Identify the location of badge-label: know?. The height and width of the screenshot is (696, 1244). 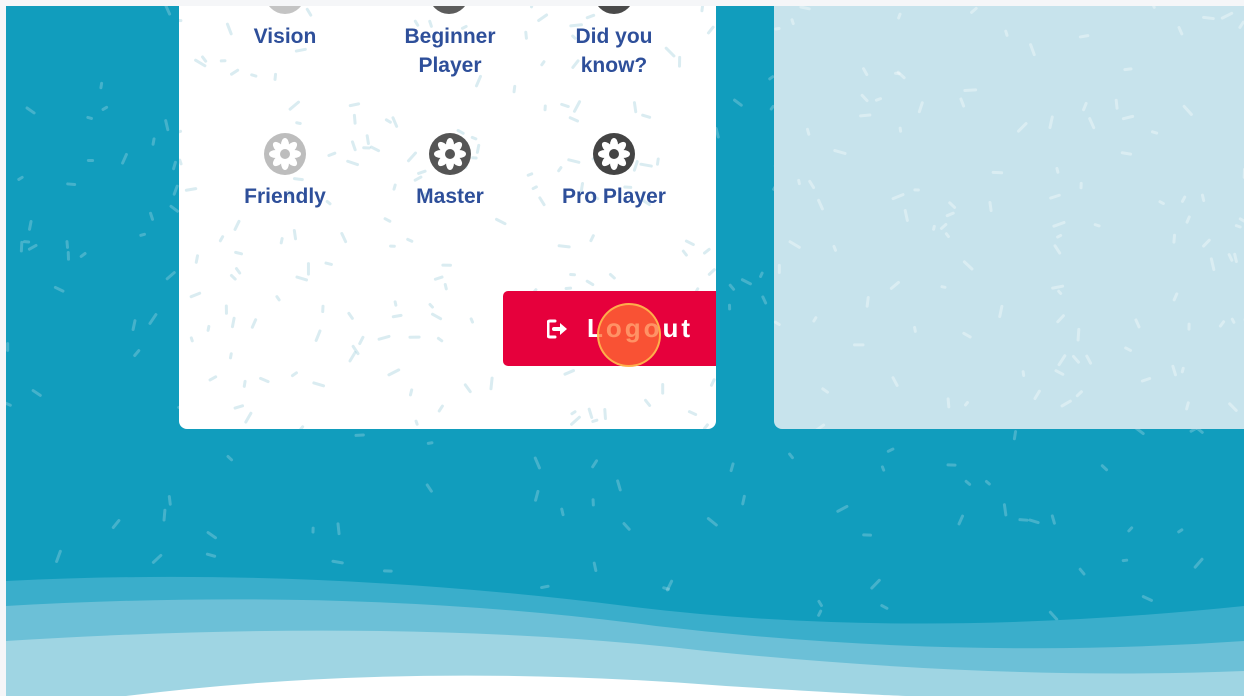
(614, 65).